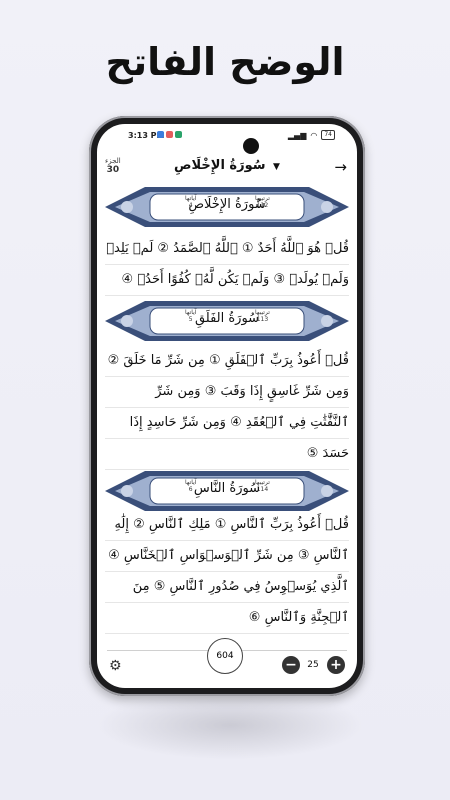  I want to click on surah-name: سُورَةُ الإِخْلَاصِ, so click(227, 204).